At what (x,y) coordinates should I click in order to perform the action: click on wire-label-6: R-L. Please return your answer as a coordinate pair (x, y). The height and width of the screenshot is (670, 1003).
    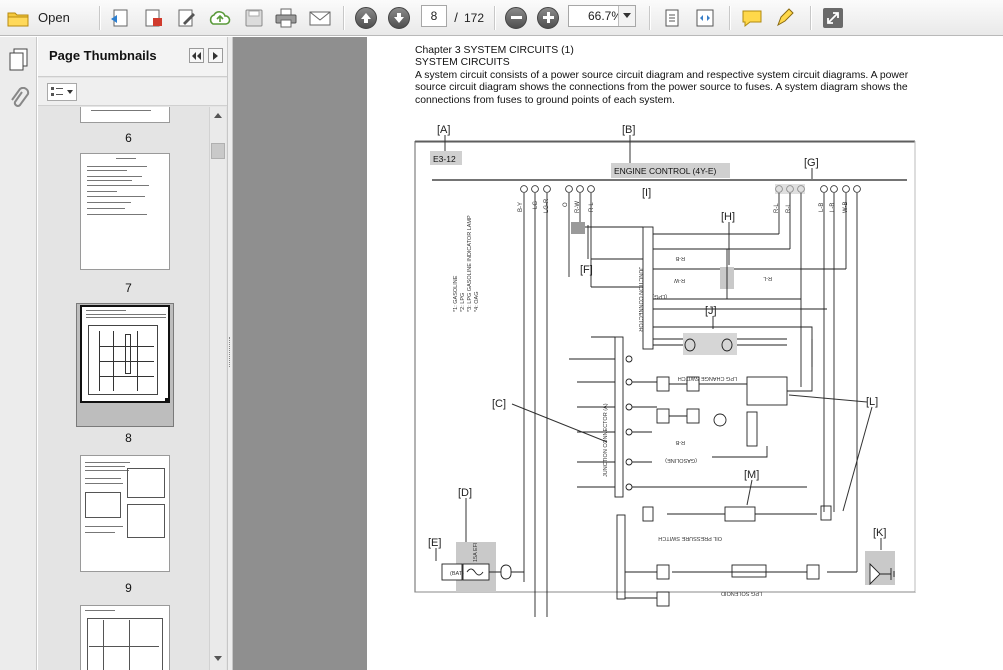
    Looking at the image, I should click on (592, 207).